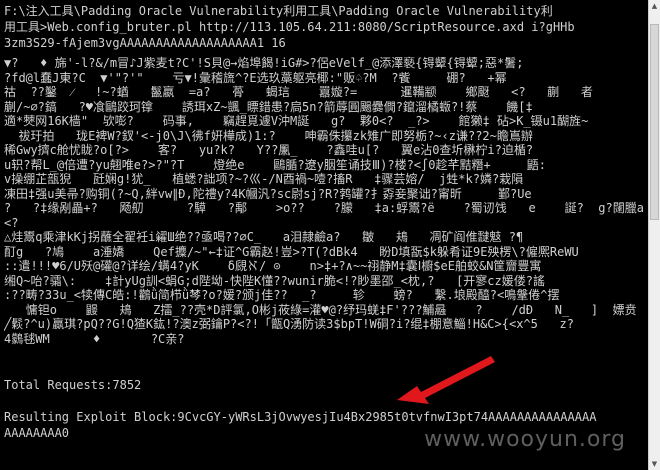 The width and height of the screenshot is (660, 470). What do you see at coordinates (446, 380) in the screenshot?
I see `annotation-arrow-icon` at bounding box center [446, 380].